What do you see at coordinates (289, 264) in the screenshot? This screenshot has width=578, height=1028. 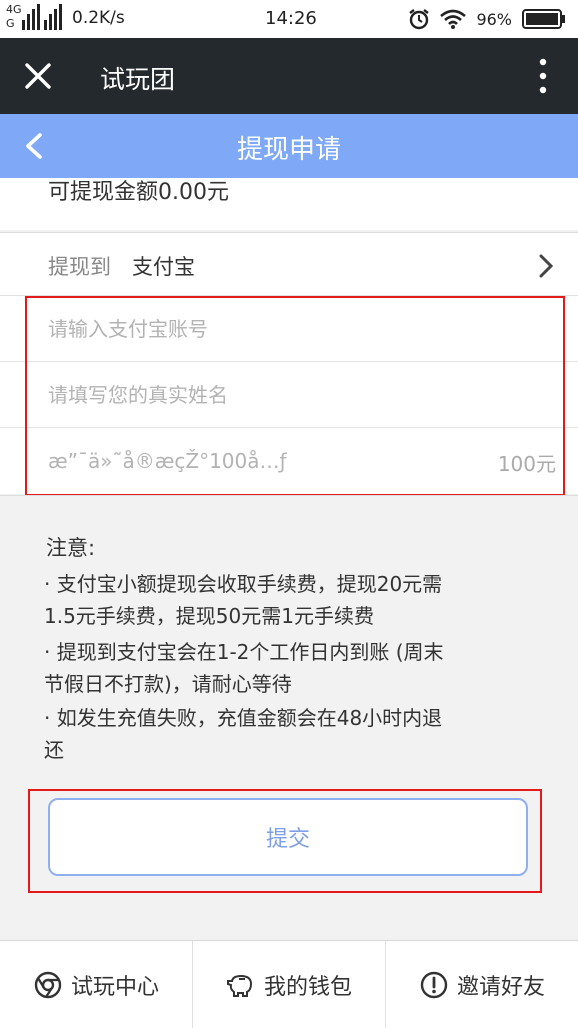 I see `withdraw-method-row: 提现到 支付宝` at bounding box center [289, 264].